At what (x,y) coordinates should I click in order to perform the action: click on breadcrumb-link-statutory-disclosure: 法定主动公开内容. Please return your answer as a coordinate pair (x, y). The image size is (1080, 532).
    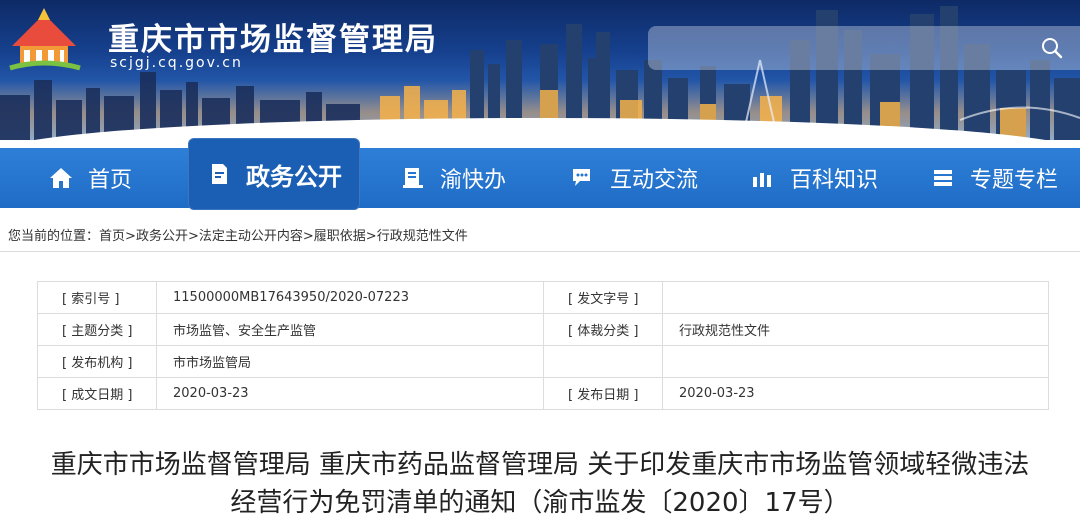
    Looking at the image, I should click on (251, 236).